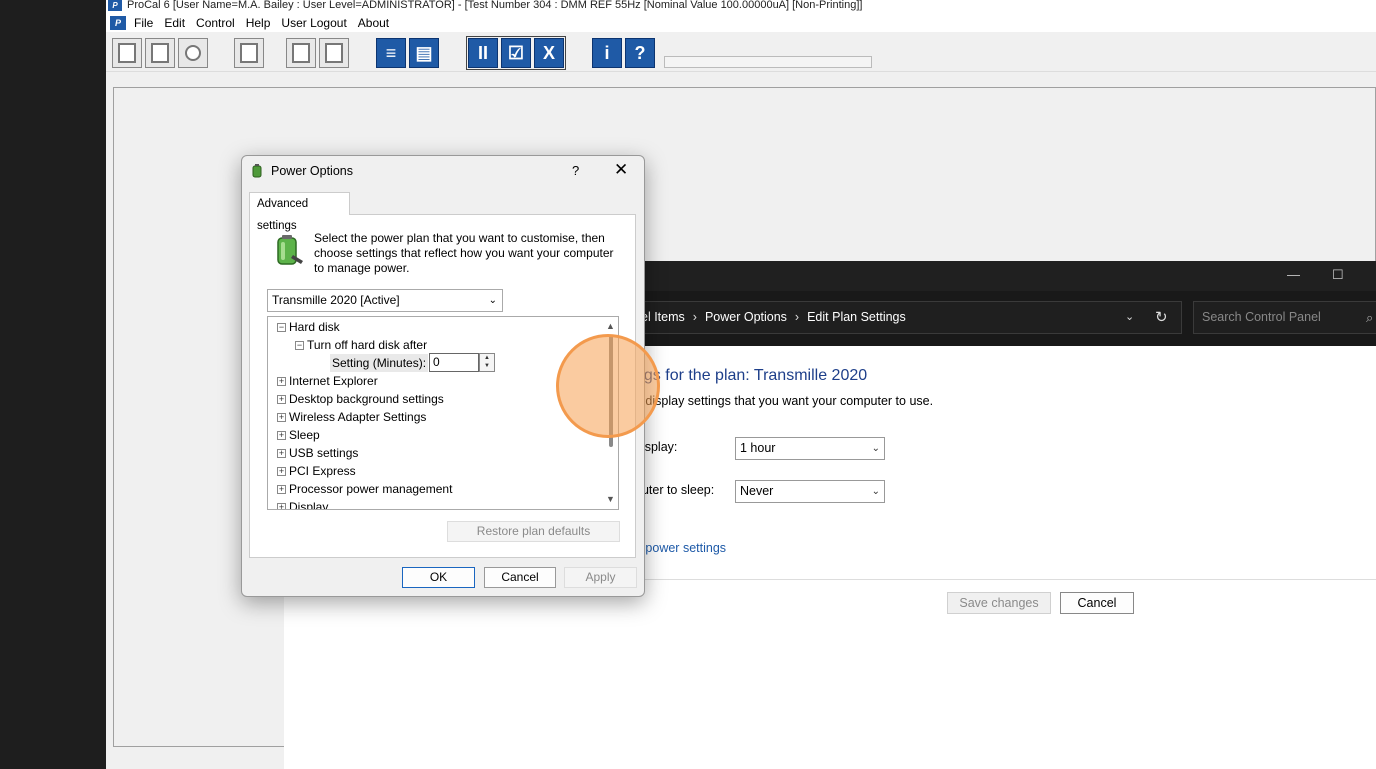 This screenshot has height=769, width=1376. Describe the element at coordinates (741, 52) in the screenshot. I see `procal-toolbar: ≡ ▤ II ☑ X i ?` at that location.